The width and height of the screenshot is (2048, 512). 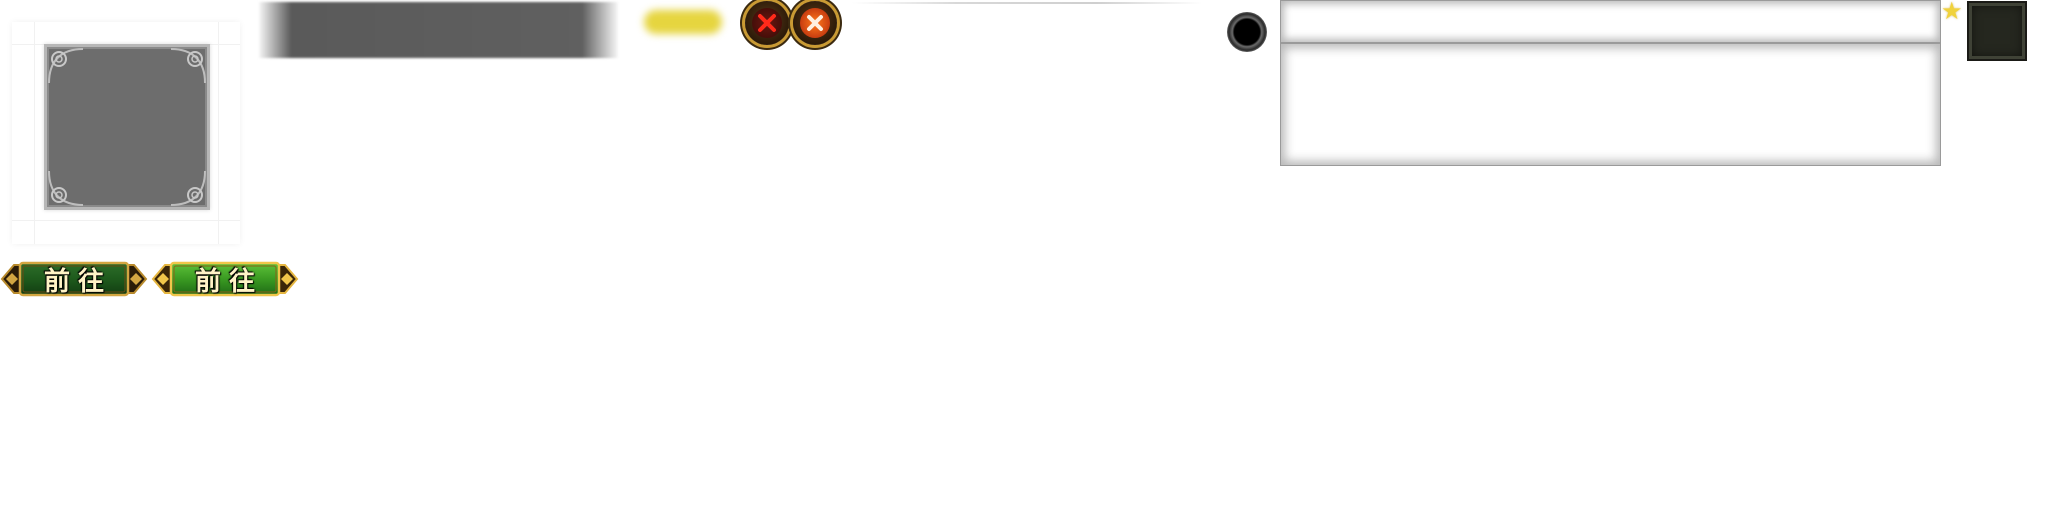 What do you see at coordinates (1610, 104) in the screenshot?
I see `text-area-field` at bounding box center [1610, 104].